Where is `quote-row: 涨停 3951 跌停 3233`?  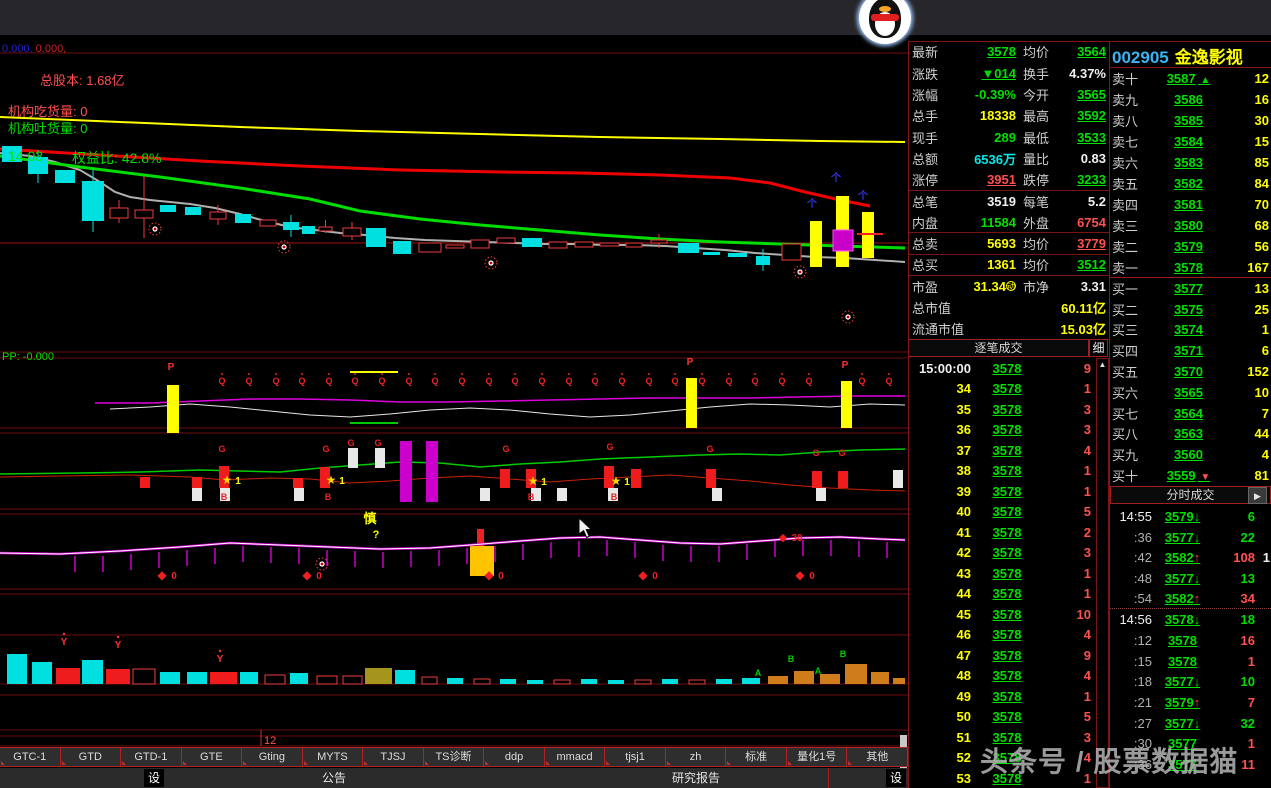 quote-row: 涨停 3951 跌停 3233 is located at coordinates (1009, 180).